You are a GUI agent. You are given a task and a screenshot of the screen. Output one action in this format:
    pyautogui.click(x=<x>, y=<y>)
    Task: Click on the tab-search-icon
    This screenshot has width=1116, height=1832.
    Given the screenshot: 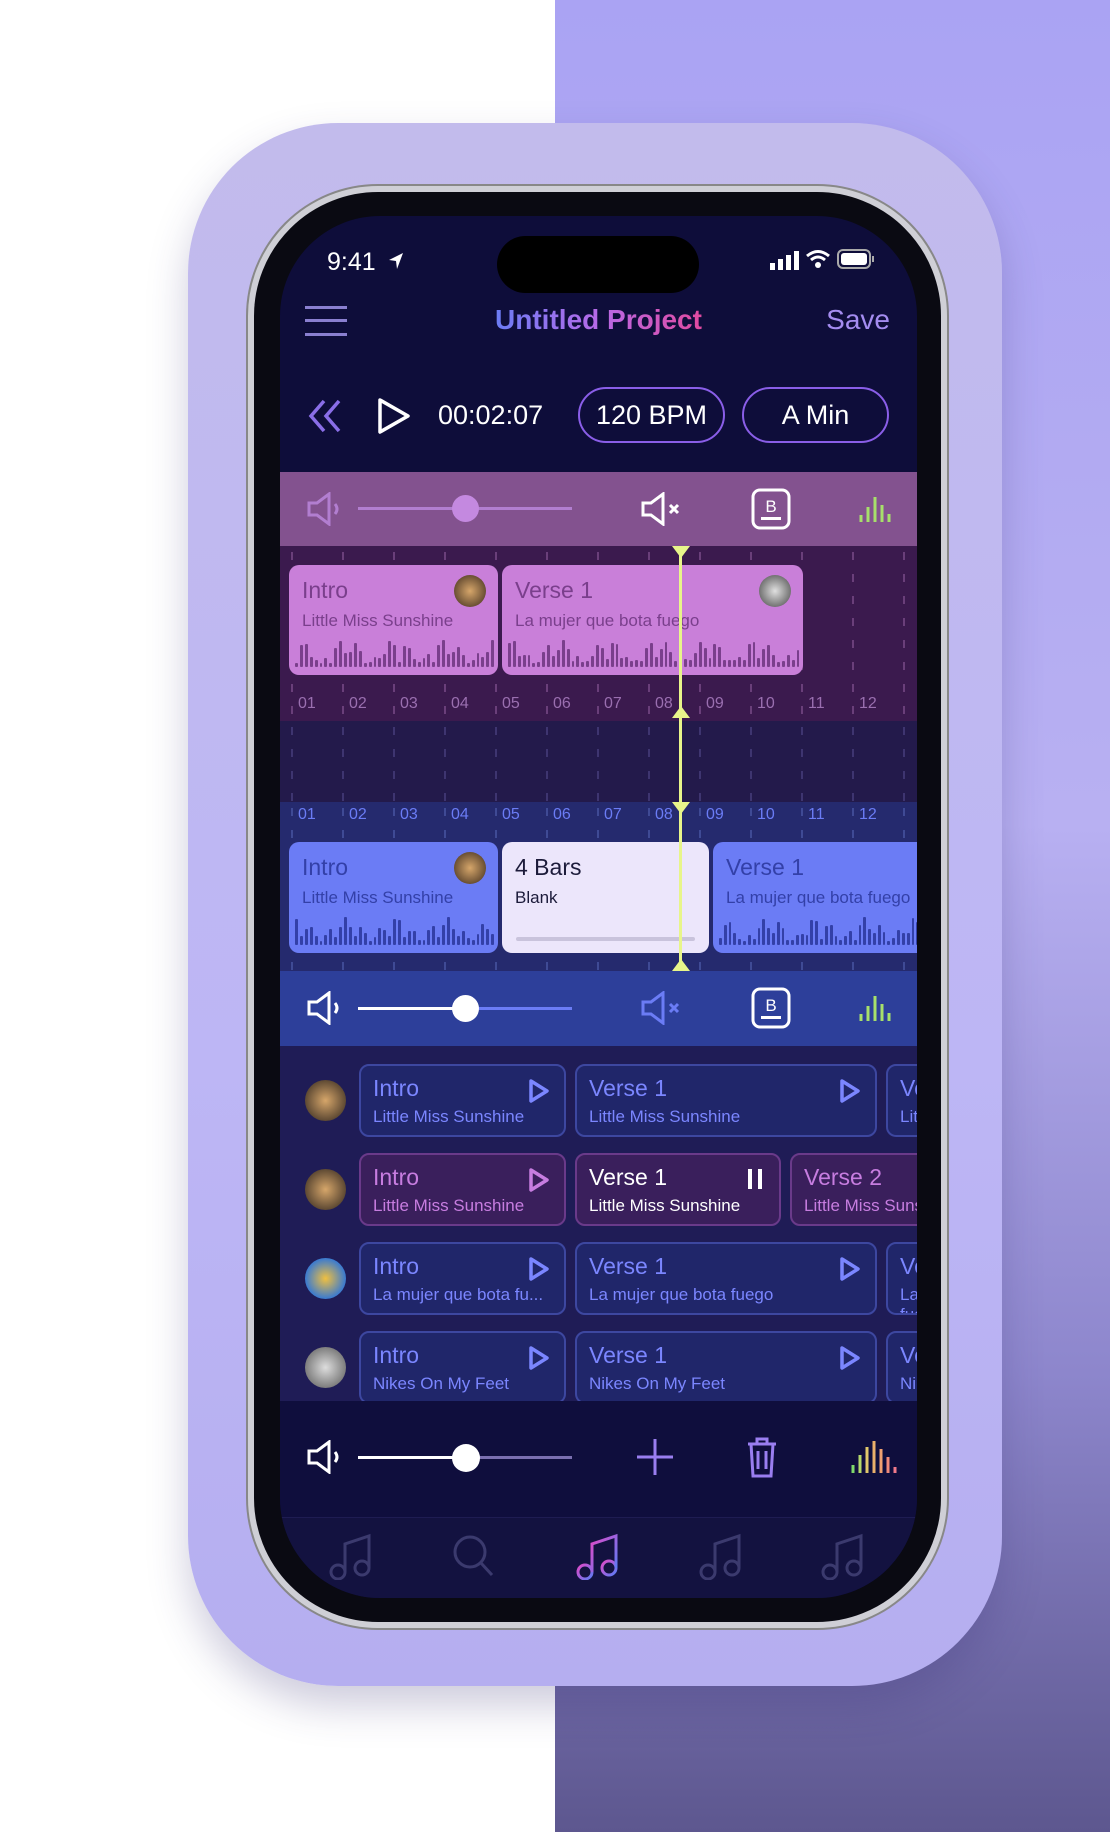 What is the action you would take?
    pyautogui.click(x=474, y=1555)
    